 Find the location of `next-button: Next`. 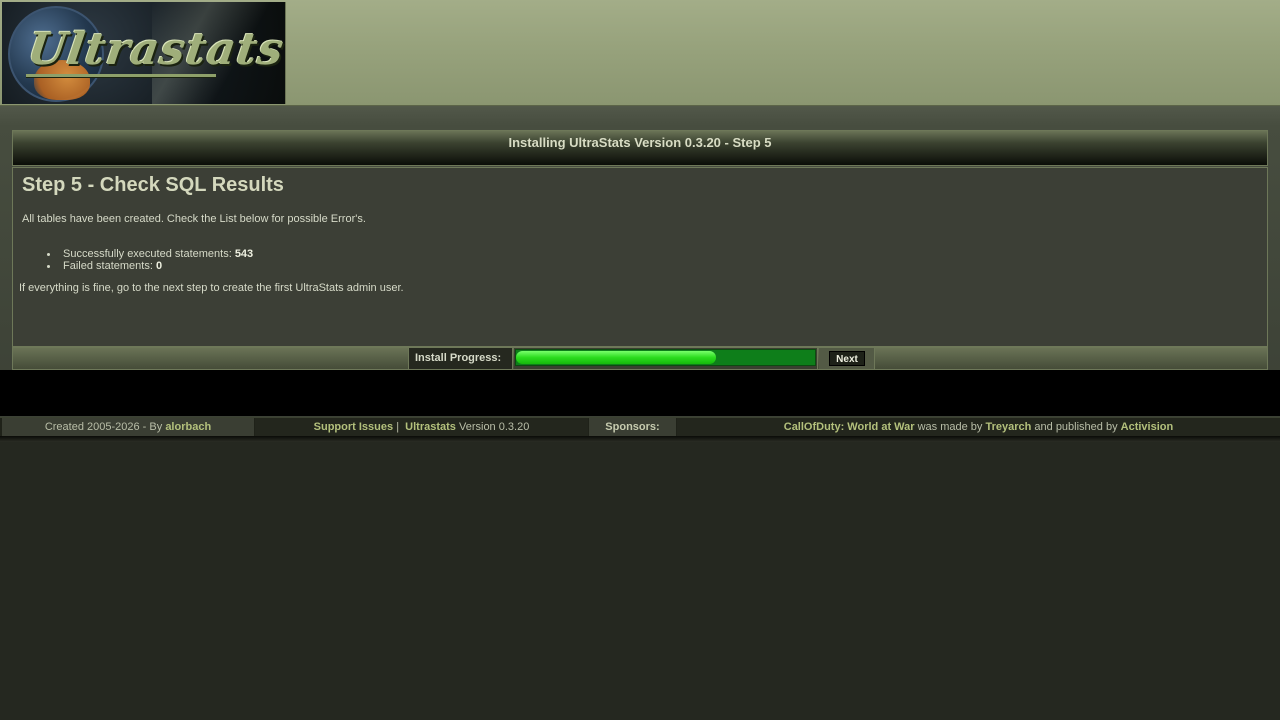

next-button: Next is located at coordinates (847, 358).